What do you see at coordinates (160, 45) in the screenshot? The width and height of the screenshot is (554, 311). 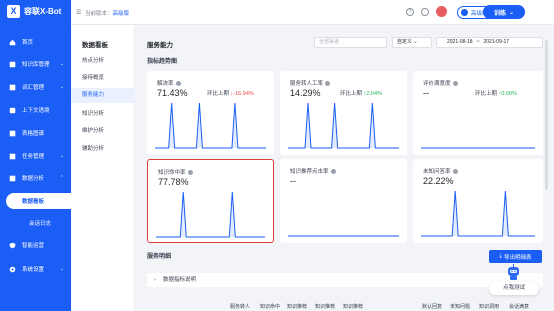 I see `page-title: 服务能力` at bounding box center [160, 45].